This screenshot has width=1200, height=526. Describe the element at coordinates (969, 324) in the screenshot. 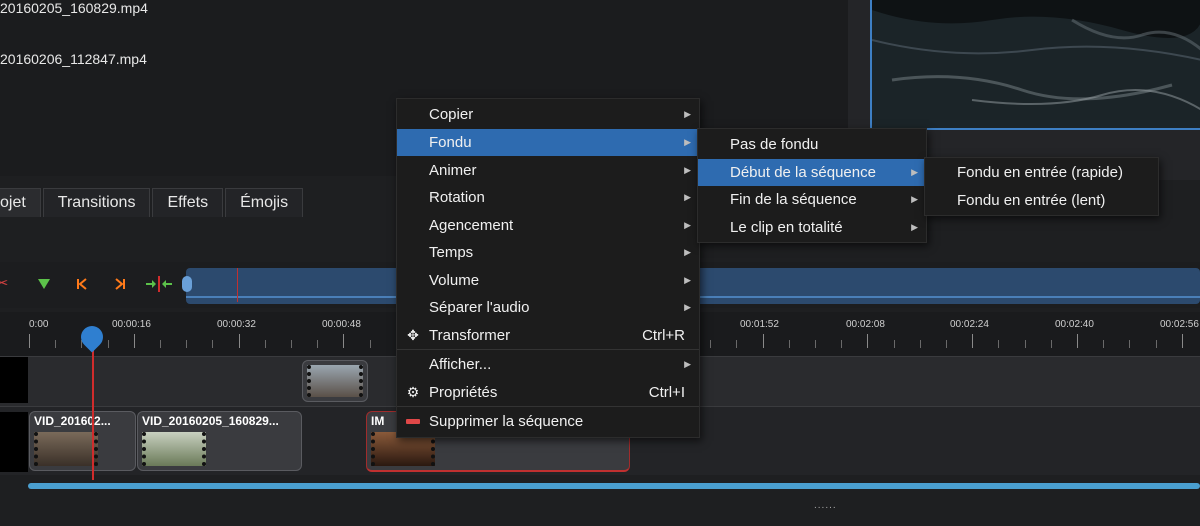

I see `ruler-label: 00:02:24` at that location.